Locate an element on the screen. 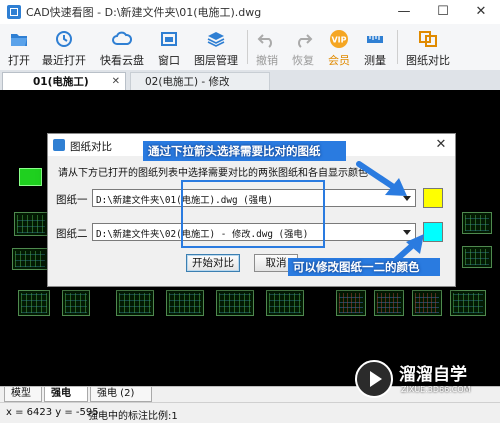  annotation-dropdown-tip: 通过下拉箭头选择需要比对的图纸 is located at coordinates (234, 151).